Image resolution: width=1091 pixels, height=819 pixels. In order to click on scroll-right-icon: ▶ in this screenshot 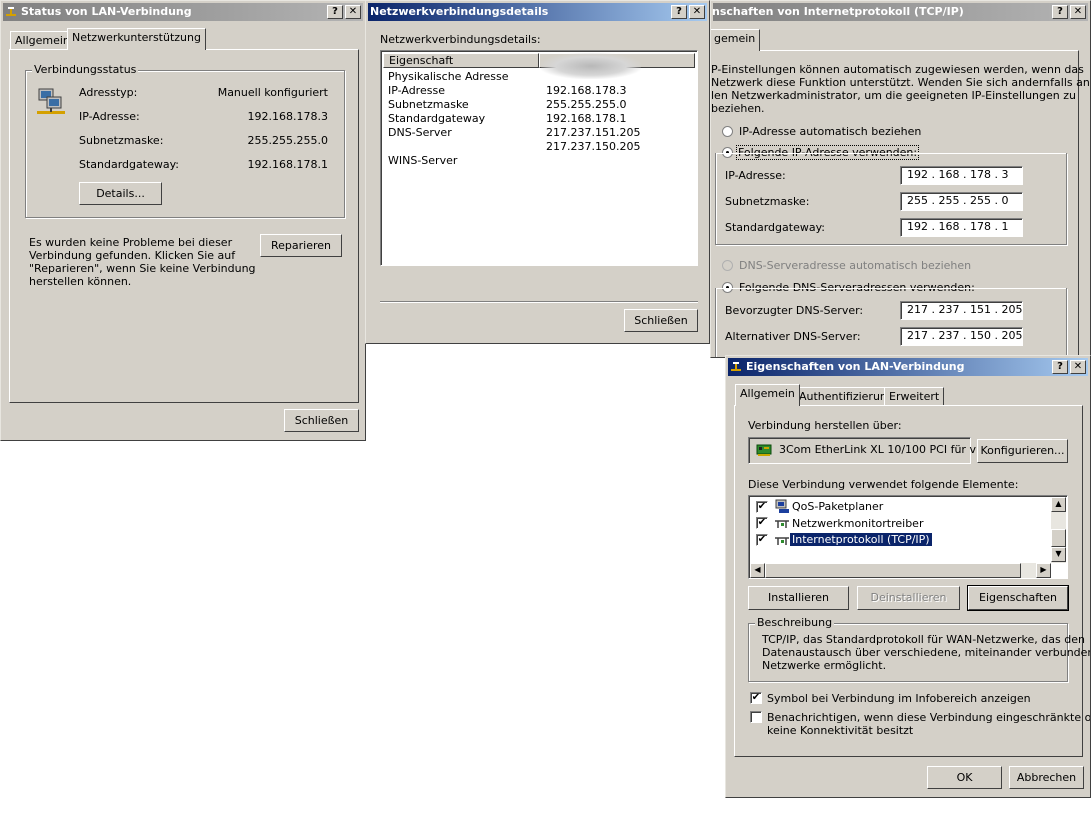, I will do `click(1043, 570)`.